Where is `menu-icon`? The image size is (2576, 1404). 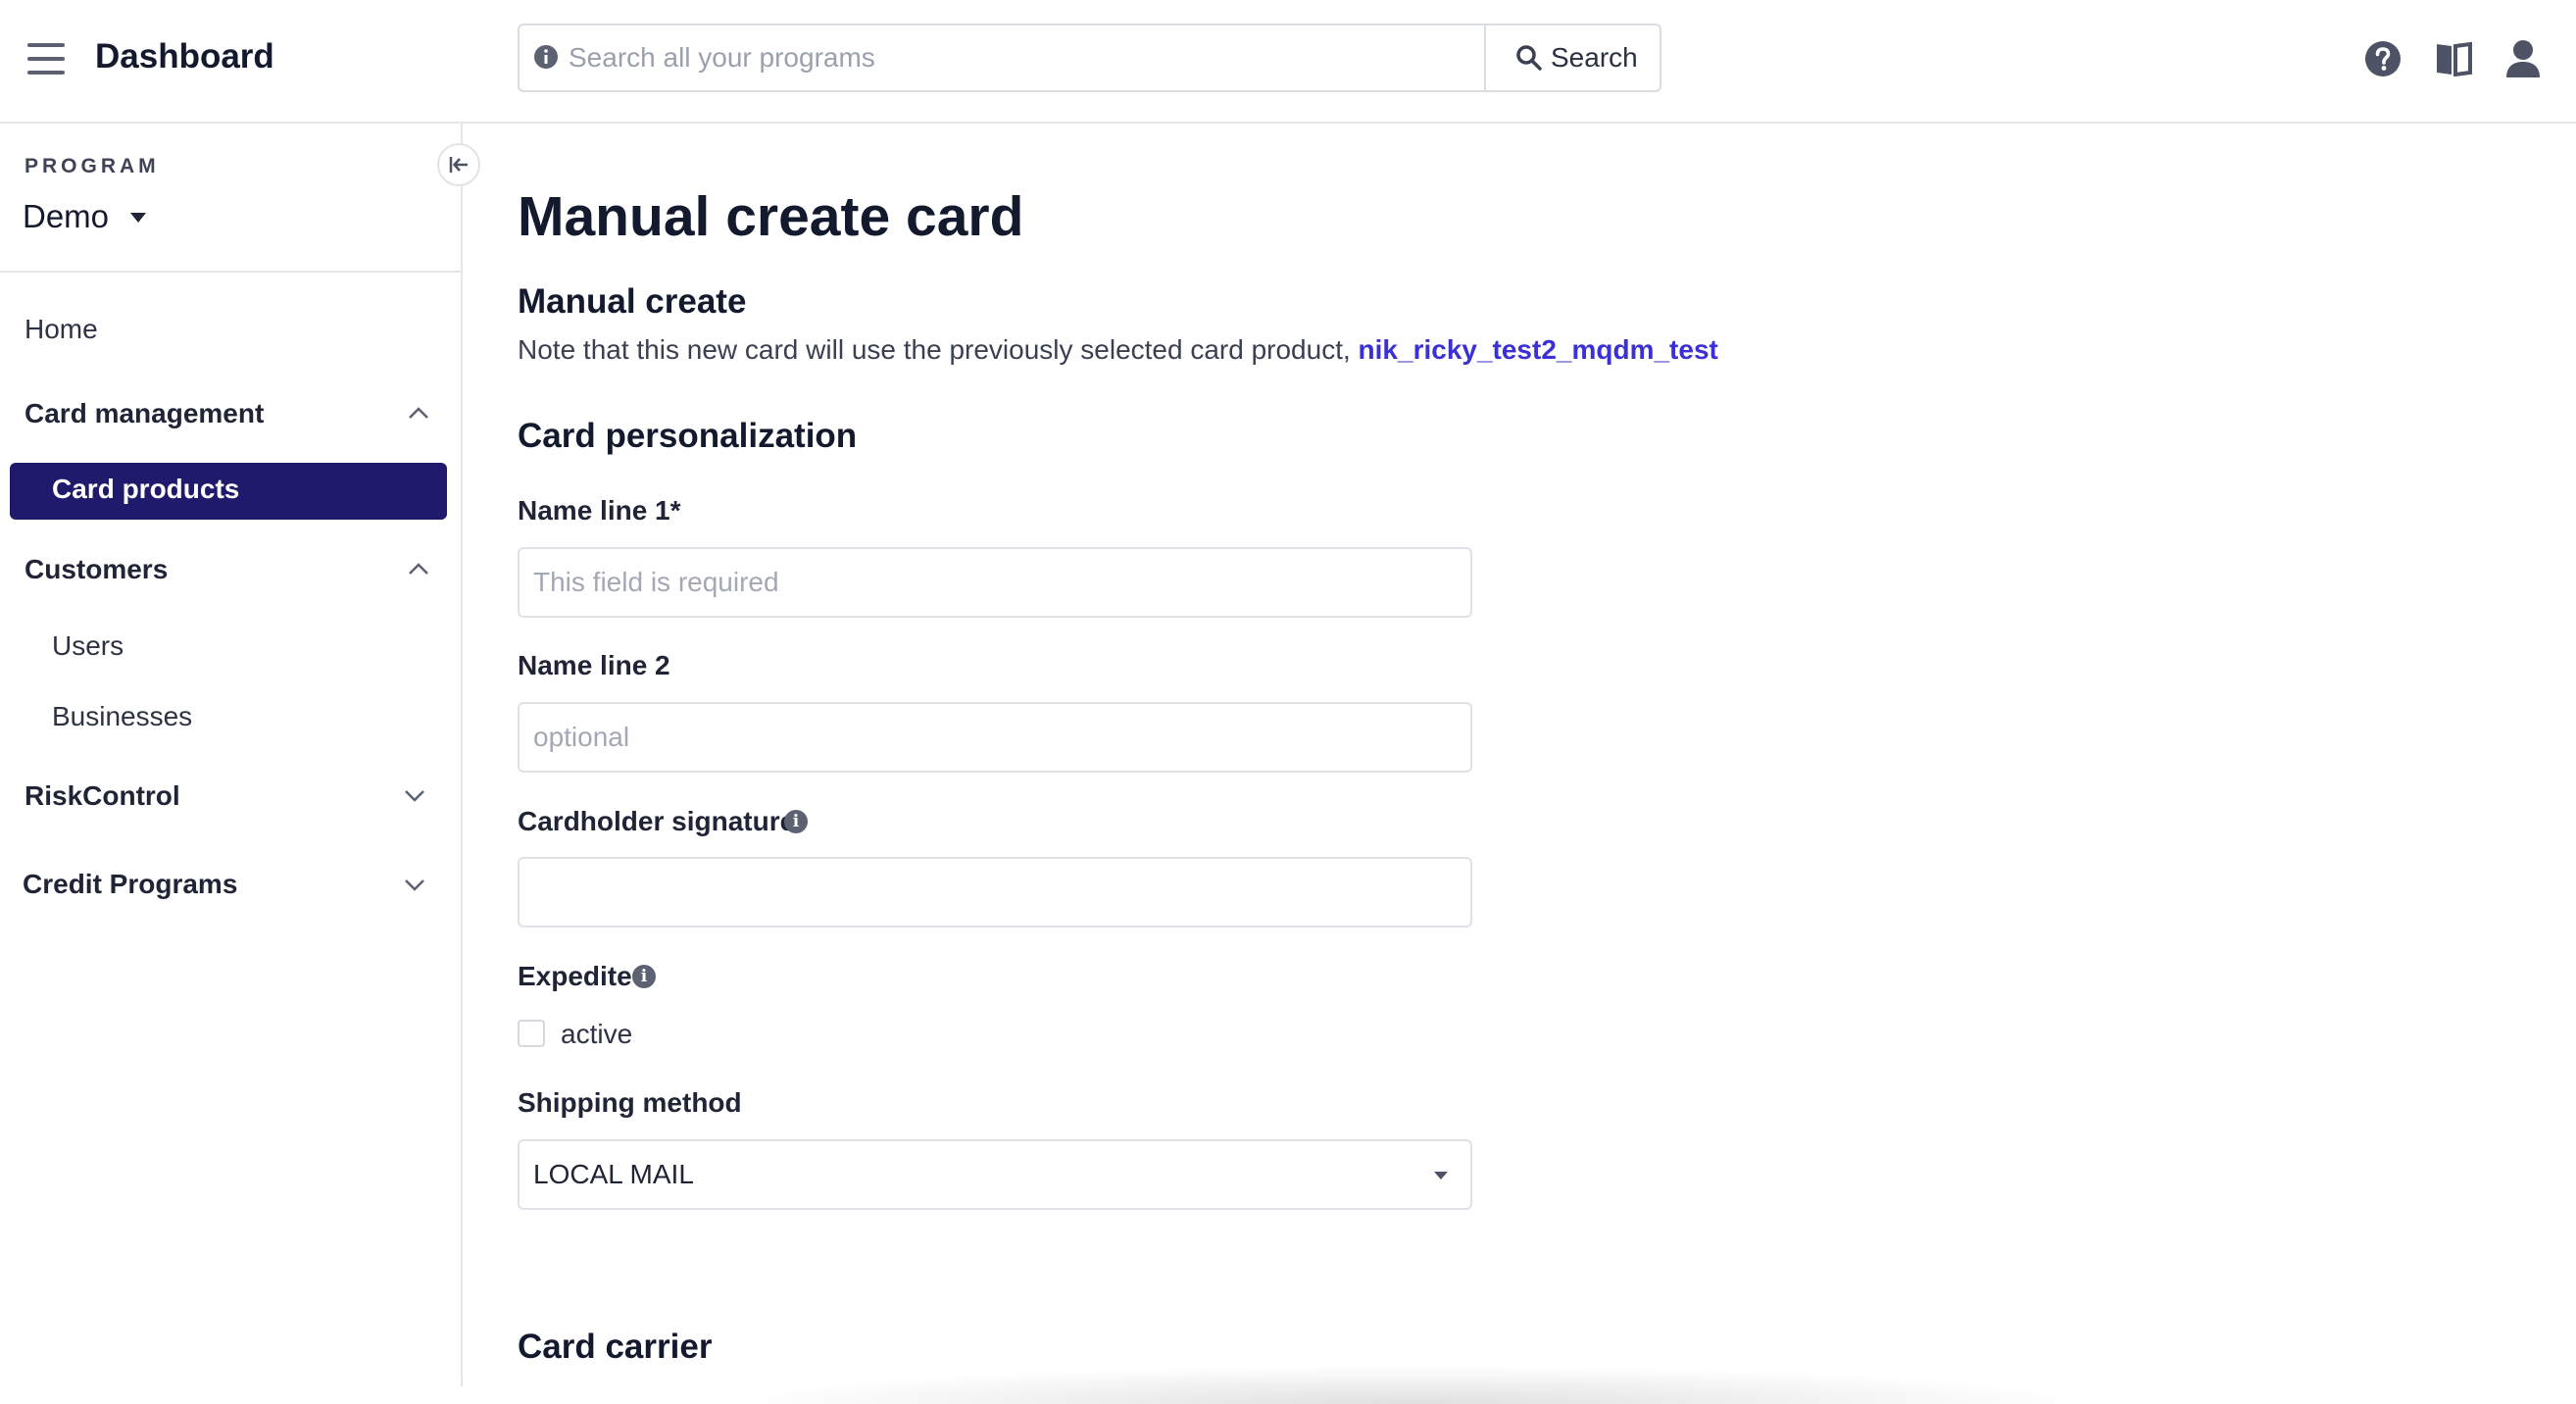 menu-icon is located at coordinates (46, 59).